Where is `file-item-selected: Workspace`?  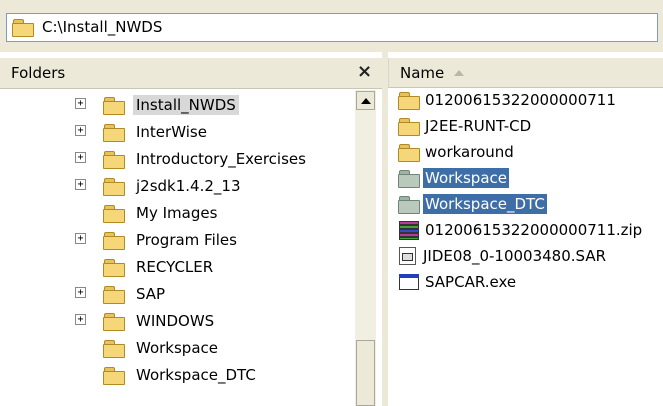
file-item-selected: Workspace is located at coordinates (453, 178).